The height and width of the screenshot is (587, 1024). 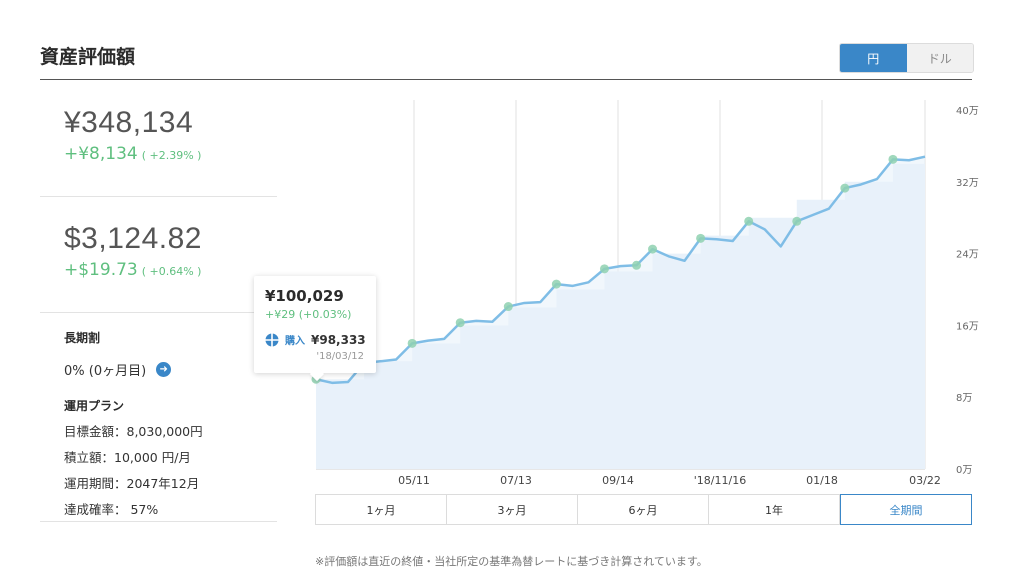 I want to click on x-tick-label-0: 05/11, so click(x=414, y=480).